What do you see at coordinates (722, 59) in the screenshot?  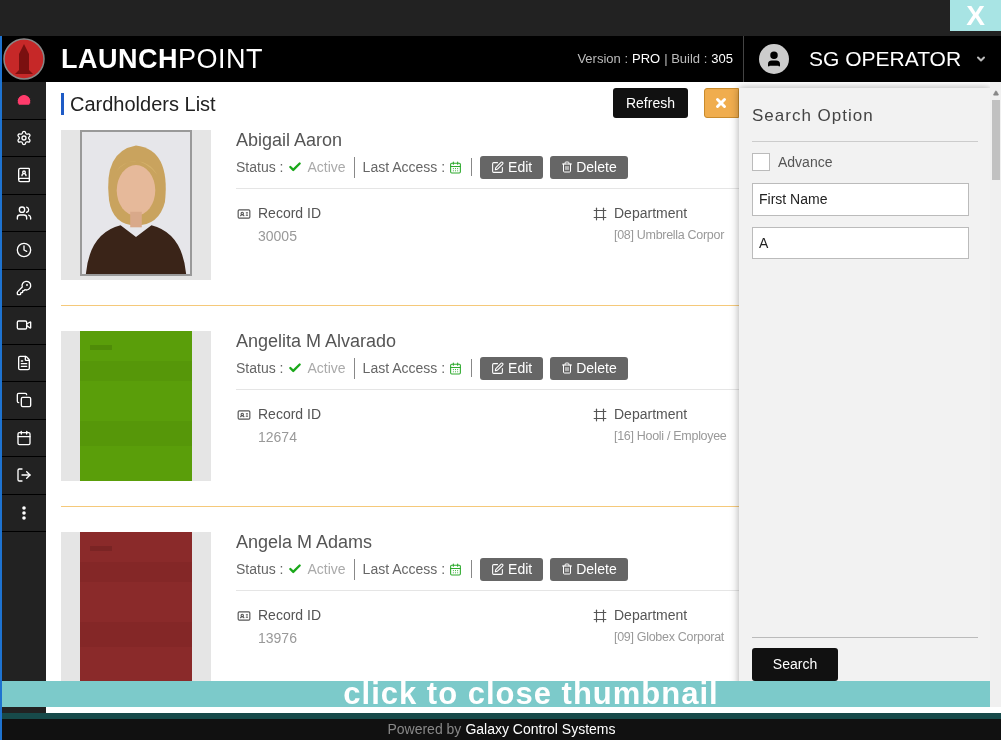 I see `build-value: 305` at bounding box center [722, 59].